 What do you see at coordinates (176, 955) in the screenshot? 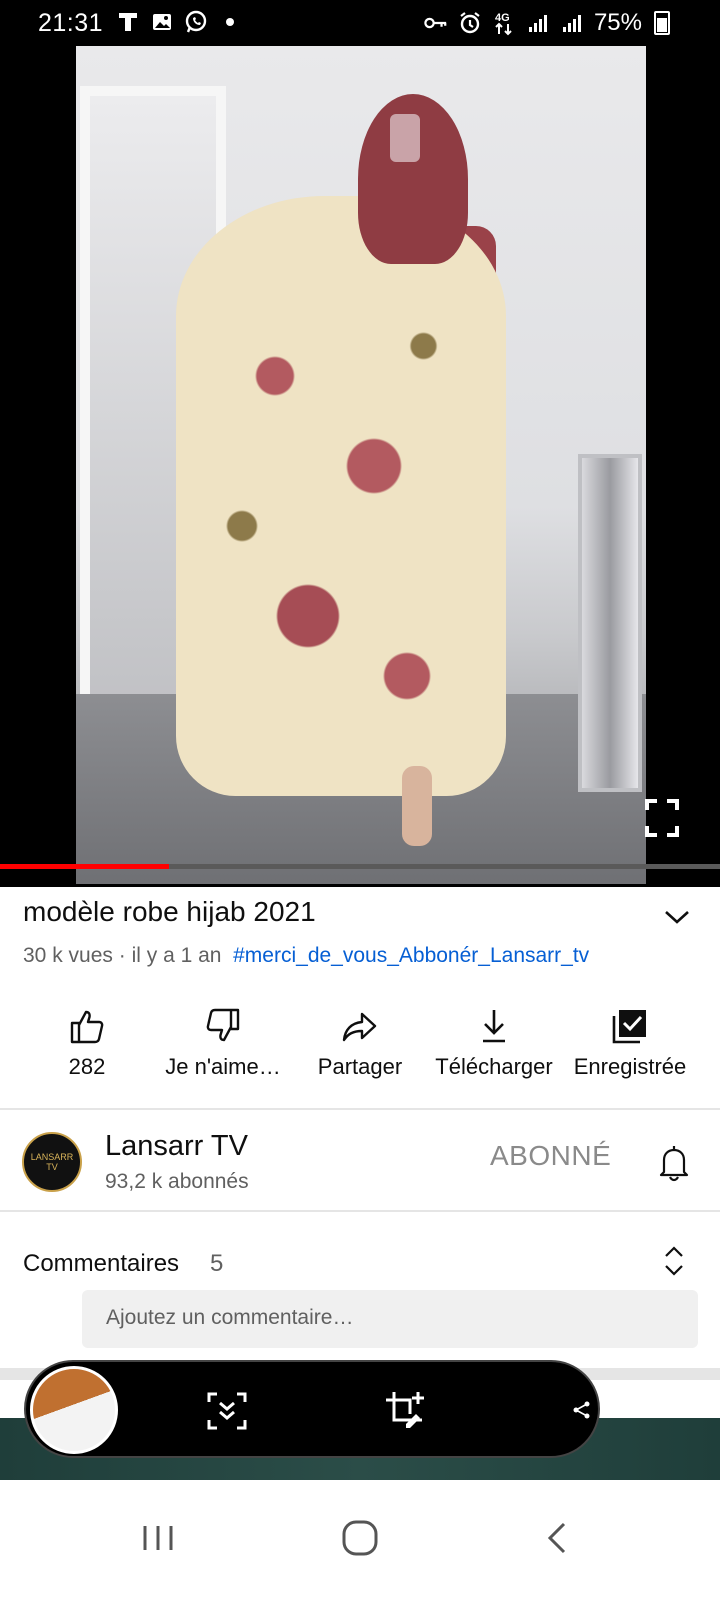
I see `upload-age: il y a 1 an` at bounding box center [176, 955].